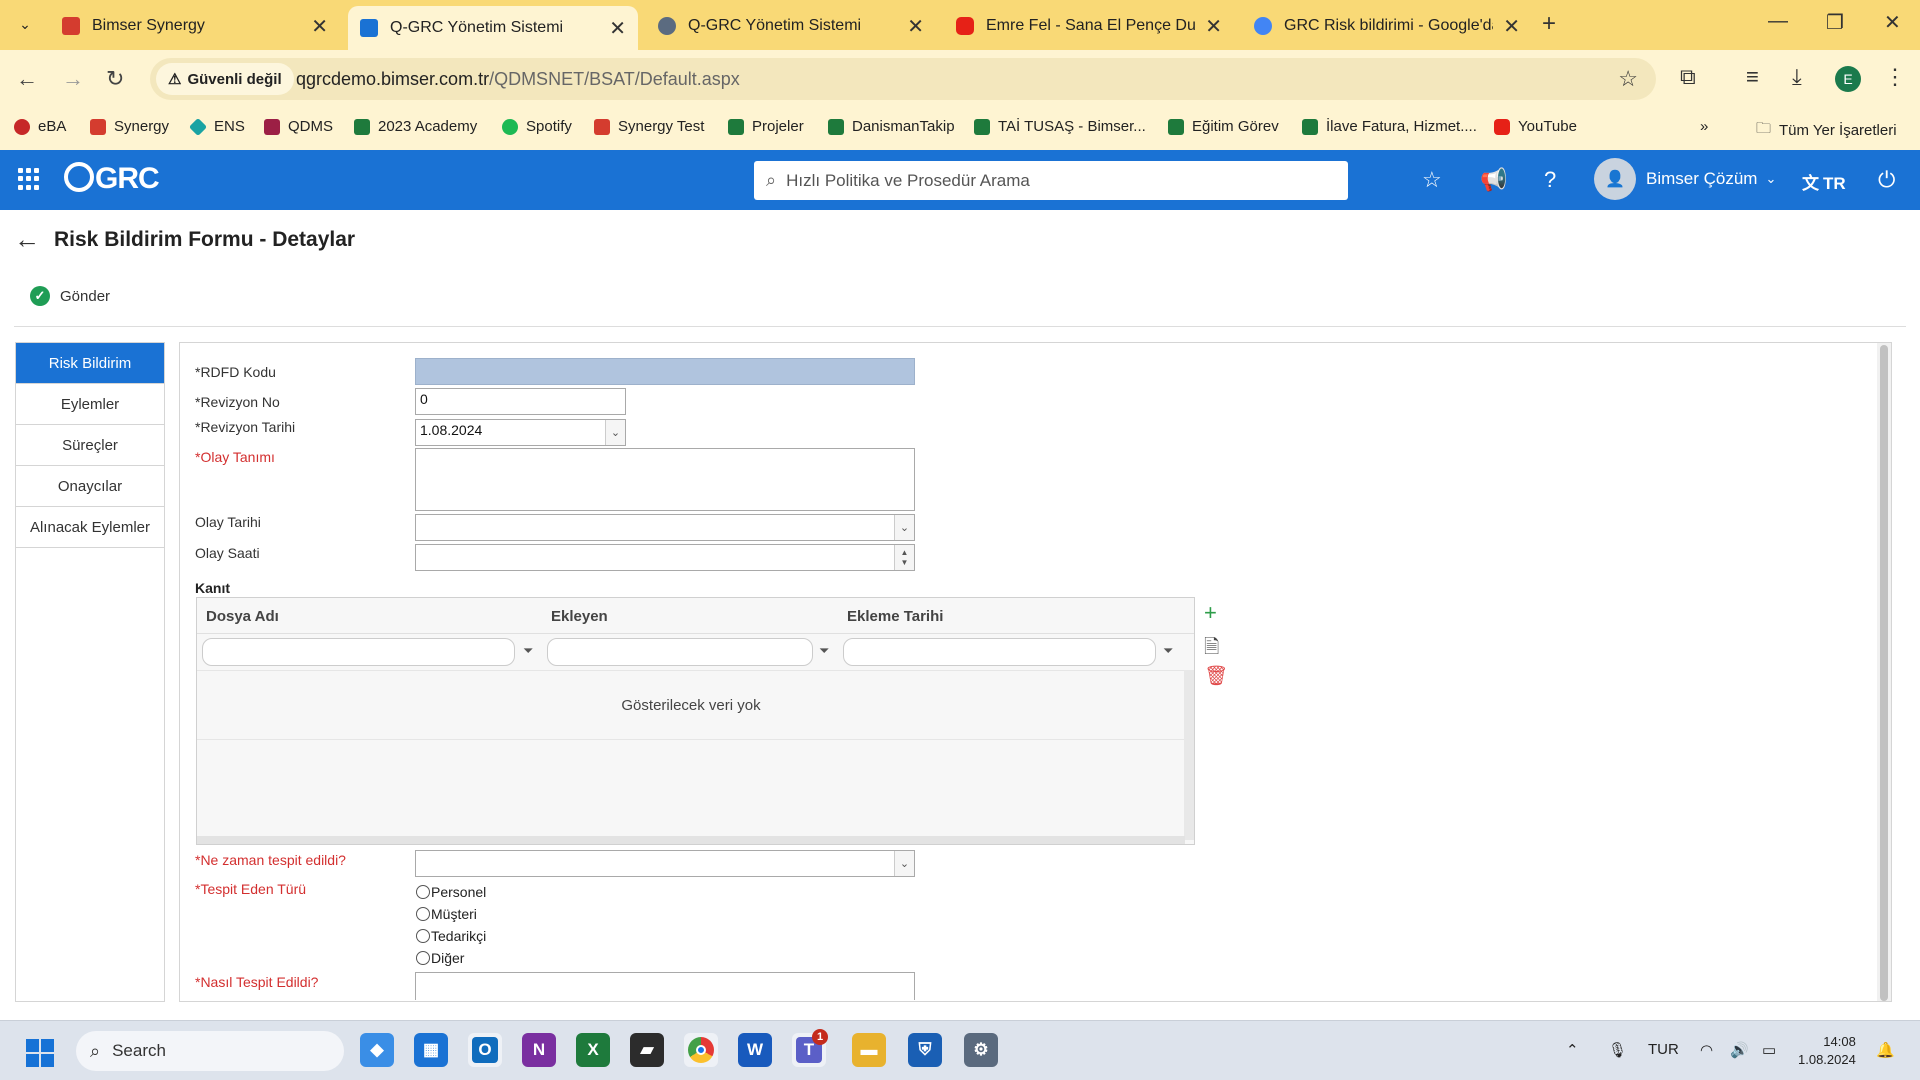  I want to click on bookmark-item: eBA, so click(40, 126).